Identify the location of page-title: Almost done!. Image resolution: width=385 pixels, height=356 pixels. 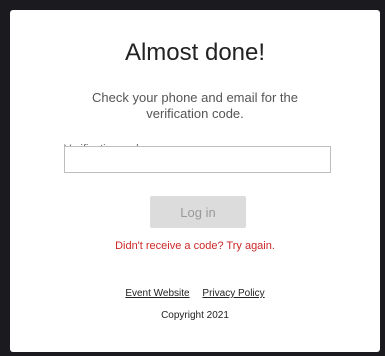
(195, 52).